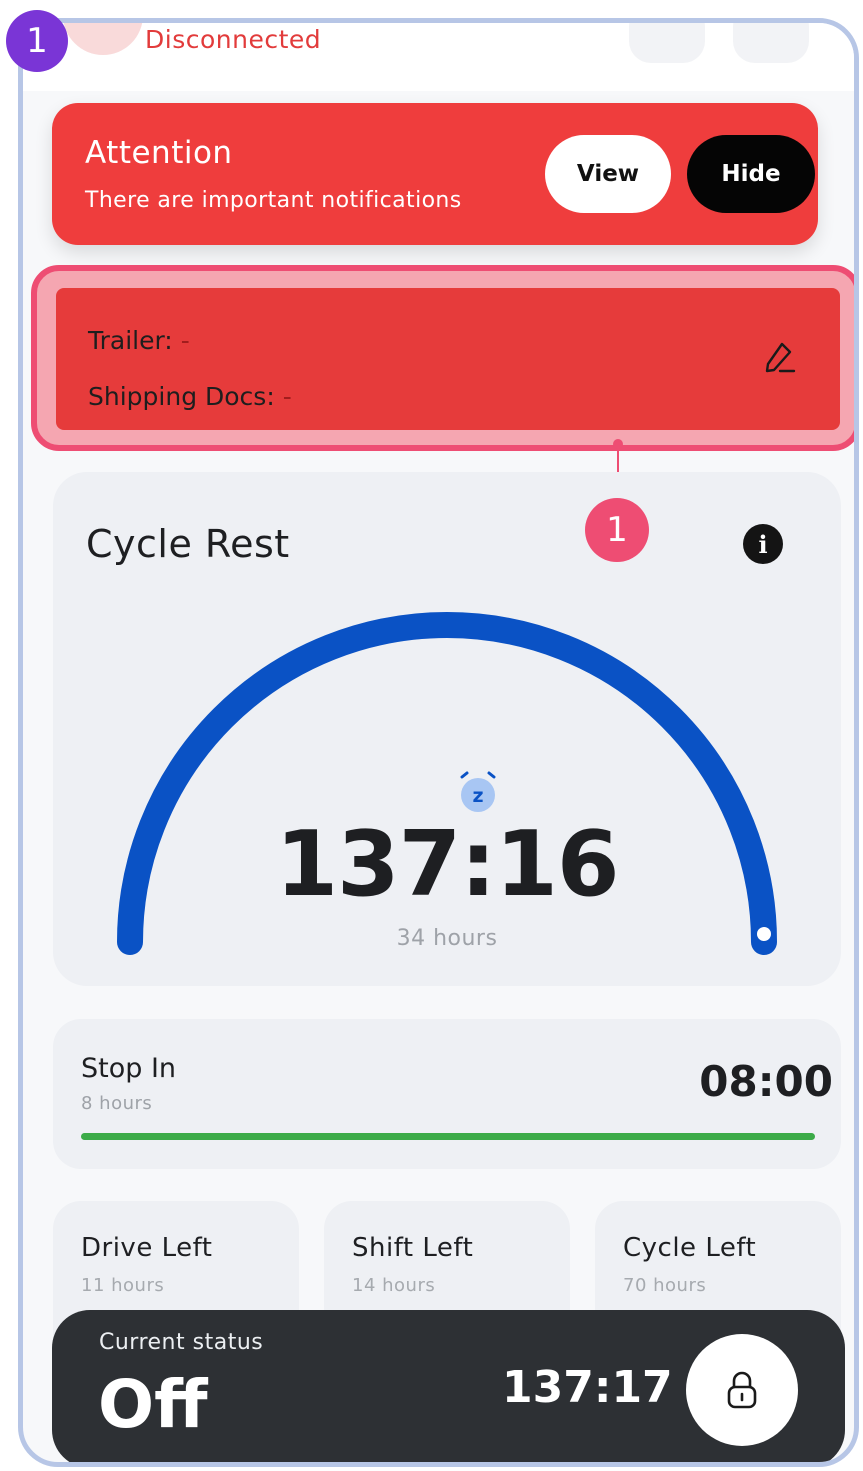 This screenshot has height=1471, width=863. I want to click on alarm-snooze-icon: z, so click(478, 791).